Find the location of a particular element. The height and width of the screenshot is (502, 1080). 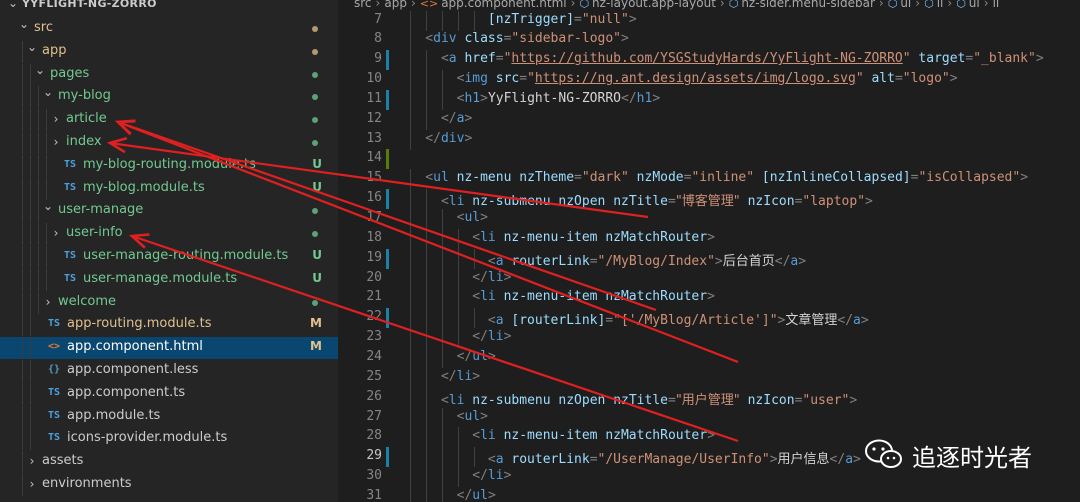

tree-folder-user-manage: ⌄ user-manage is located at coordinates (169, 211).